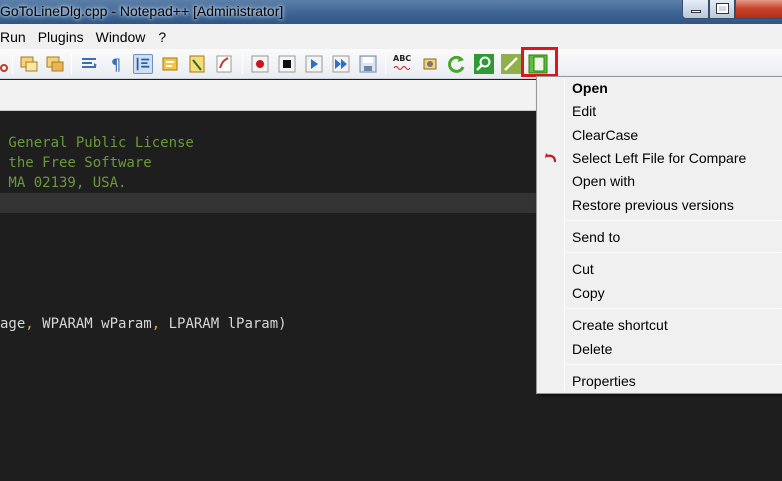  What do you see at coordinates (170, 64) in the screenshot?
I see `user-define-icon` at bounding box center [170, 64].